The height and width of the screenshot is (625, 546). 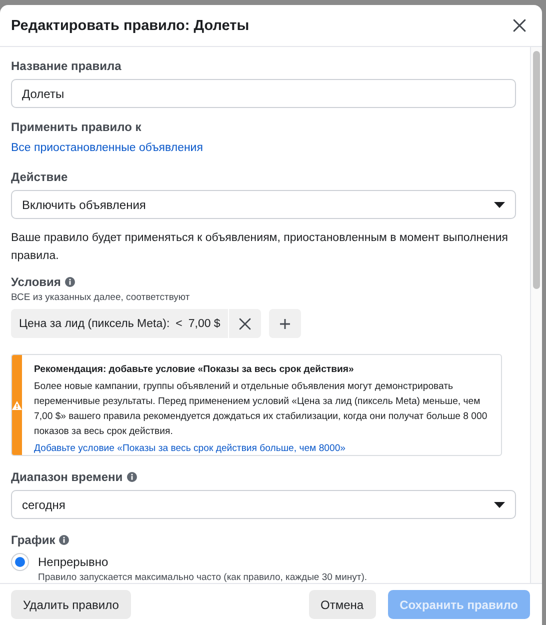 What do you see at coordinates (203, 577) in the screenshot?
I see `option-description: Правило запускается максимально часто (как правило, каждые 30 минут).` at bounding box center [203, 577].